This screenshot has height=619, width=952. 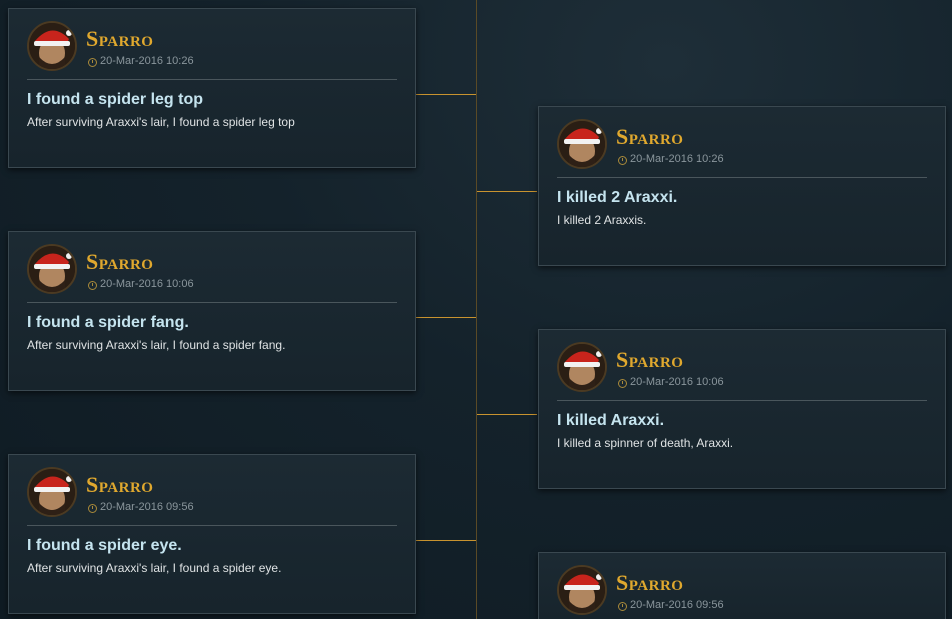 I want to click on post-title: I found a spider fang., so click(x=108, y=322).